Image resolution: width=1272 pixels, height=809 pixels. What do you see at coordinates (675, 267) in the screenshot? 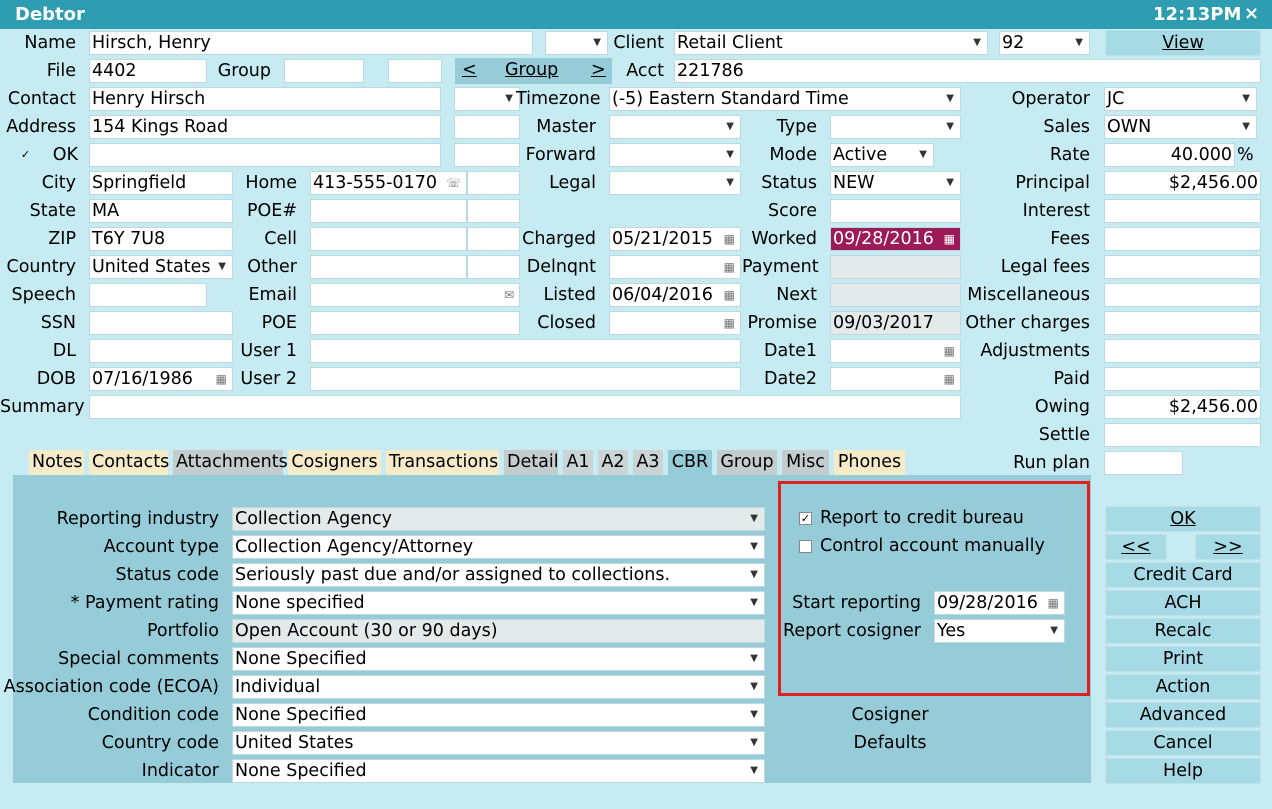
I see `delnqnt-date-field: ▦` at bounding box center [675, 267].